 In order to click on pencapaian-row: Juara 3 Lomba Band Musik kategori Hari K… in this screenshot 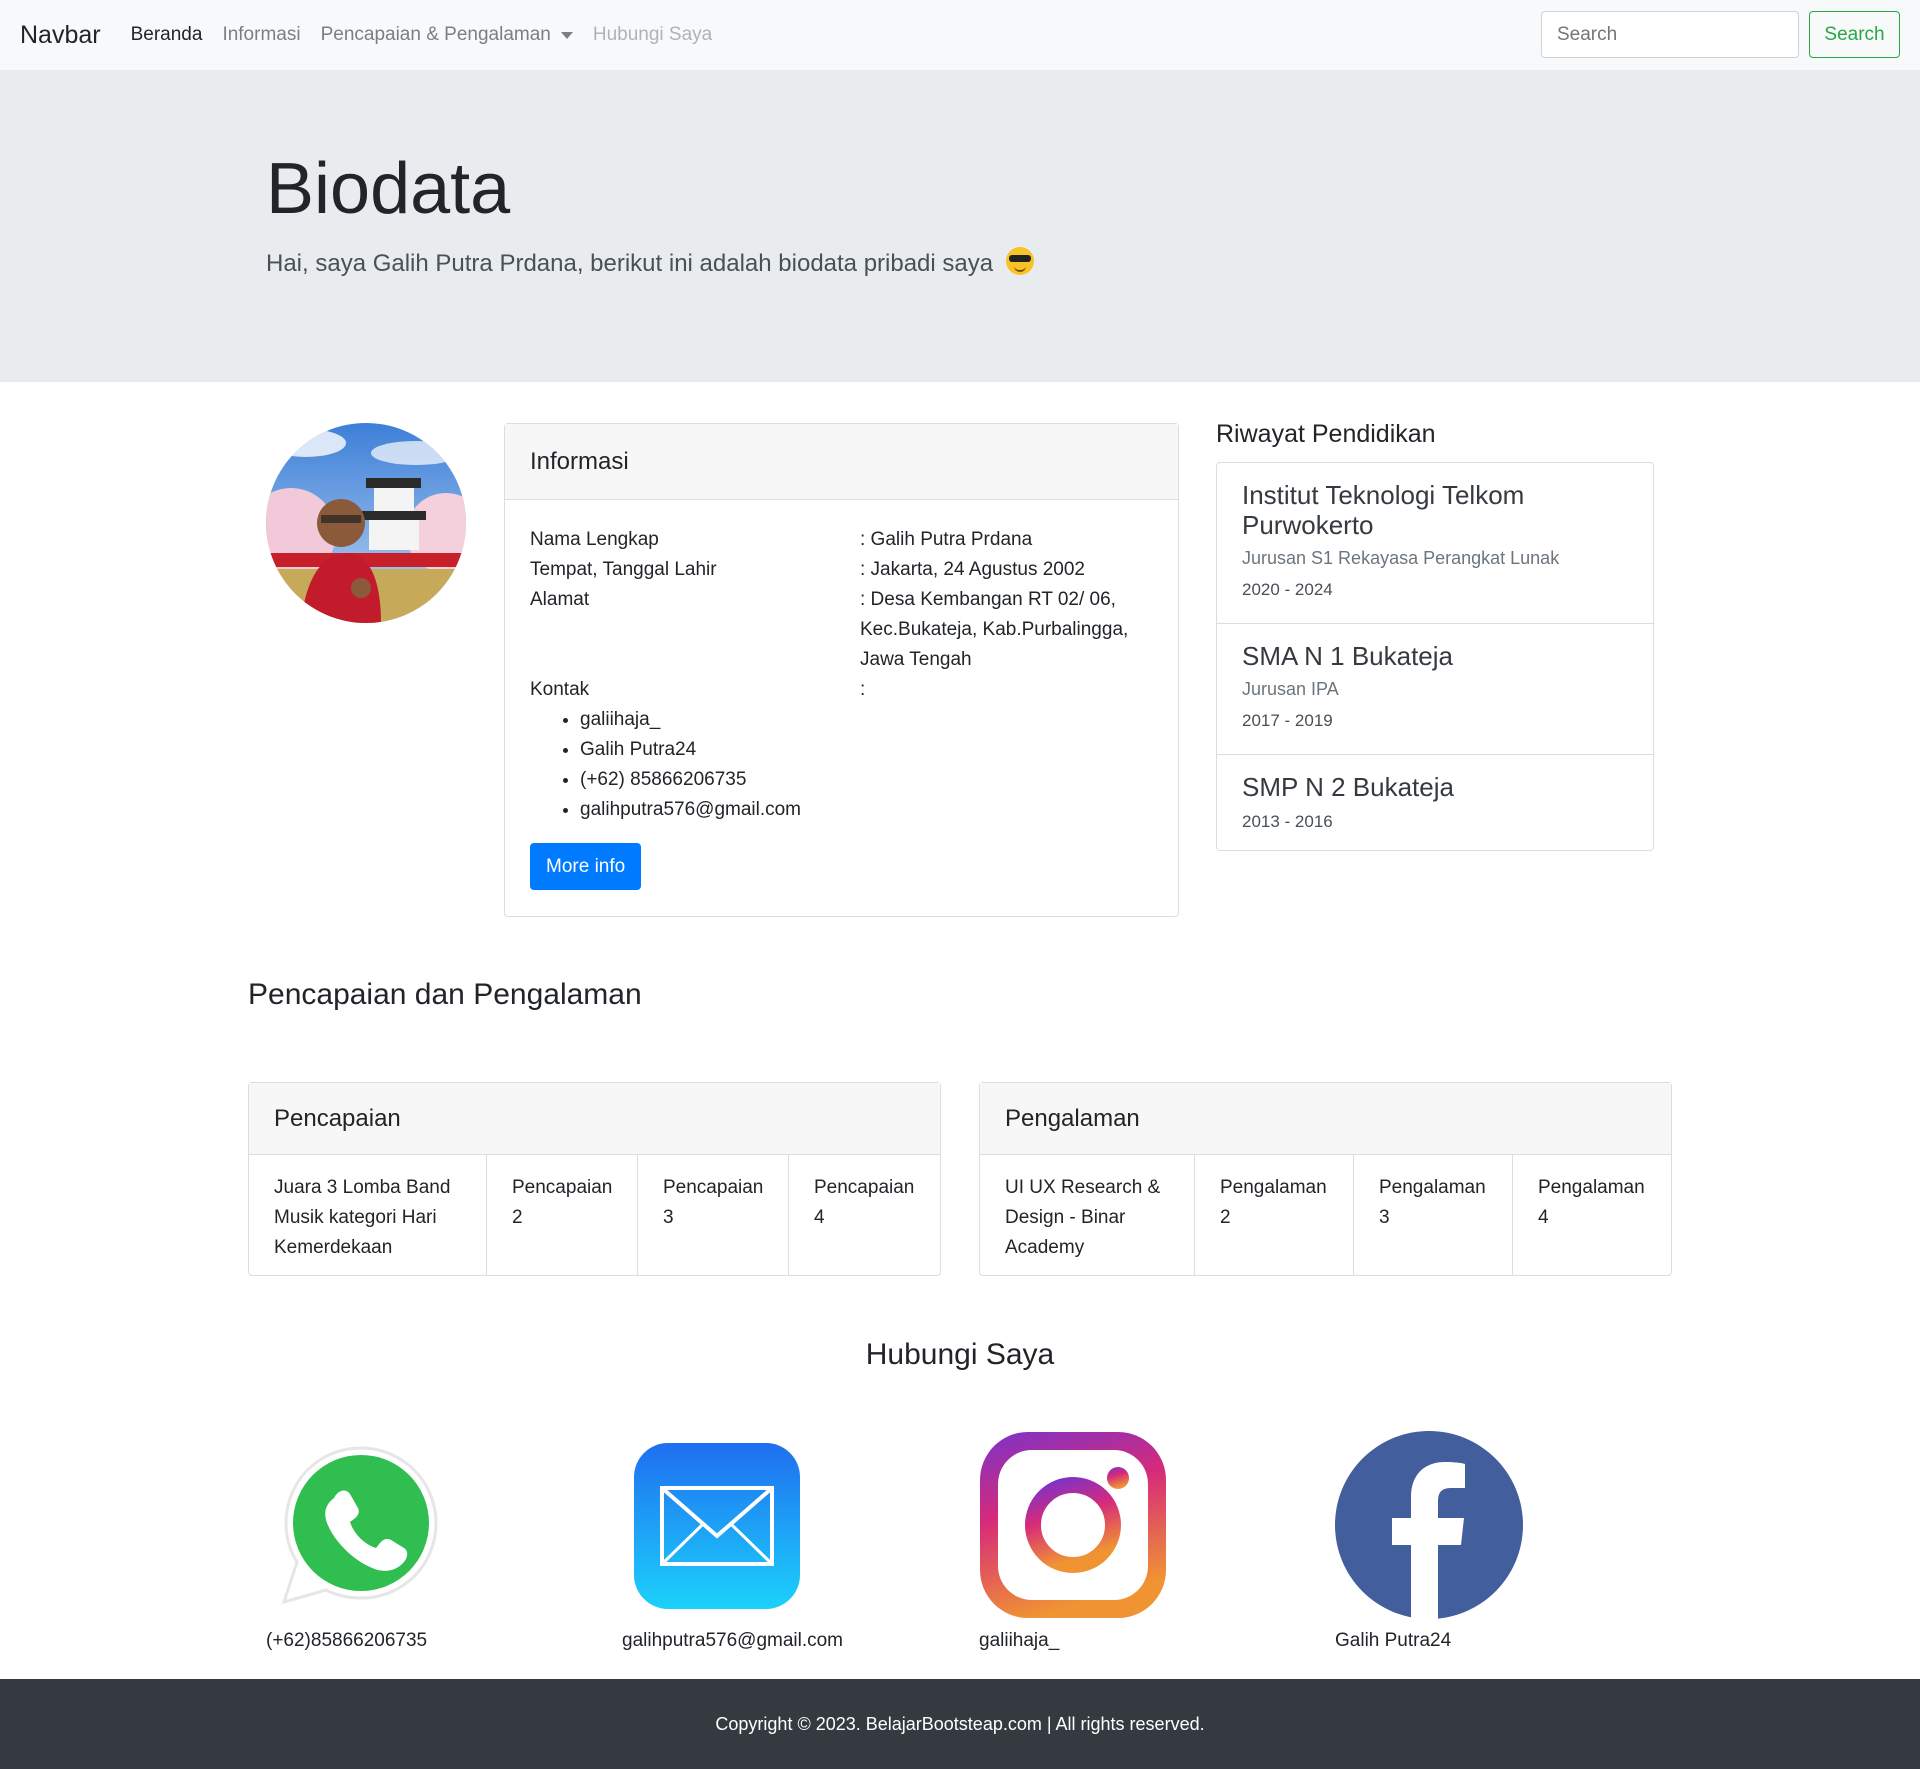, I will do `click(594, 1215)`.